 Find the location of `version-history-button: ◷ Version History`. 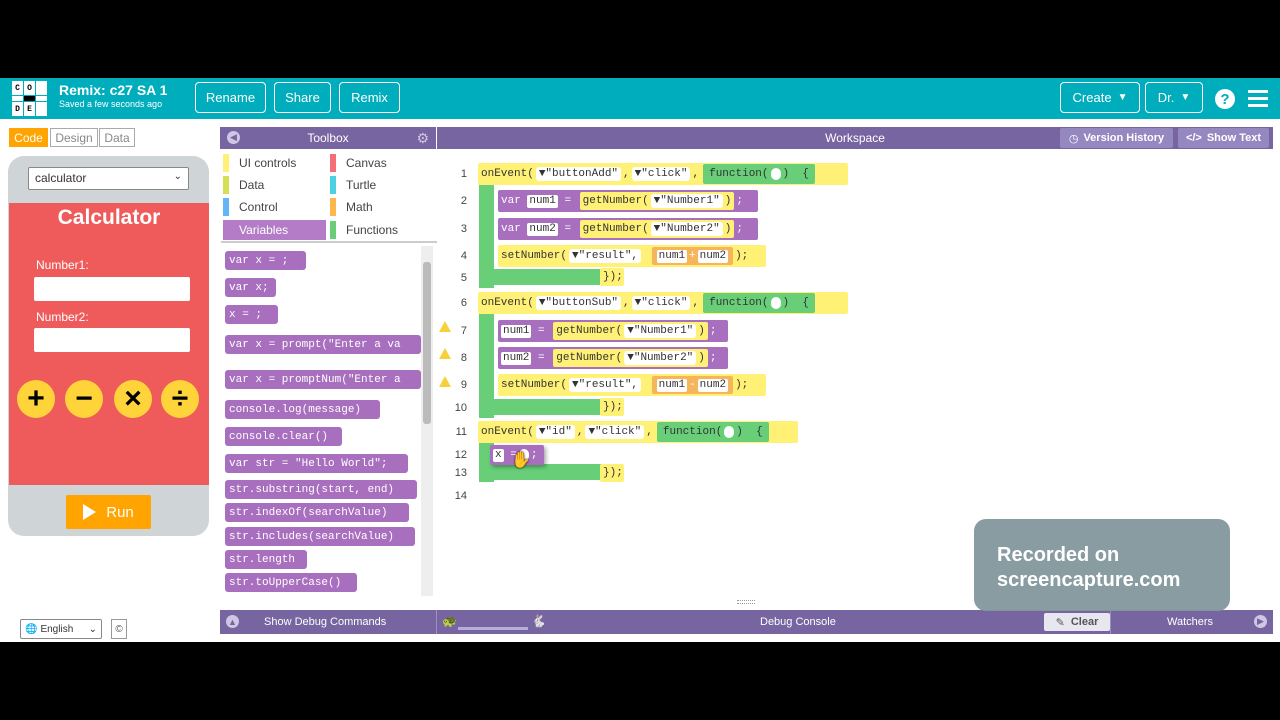

version-history-button: ◷ Version History is located at coordinates (1116, 138).